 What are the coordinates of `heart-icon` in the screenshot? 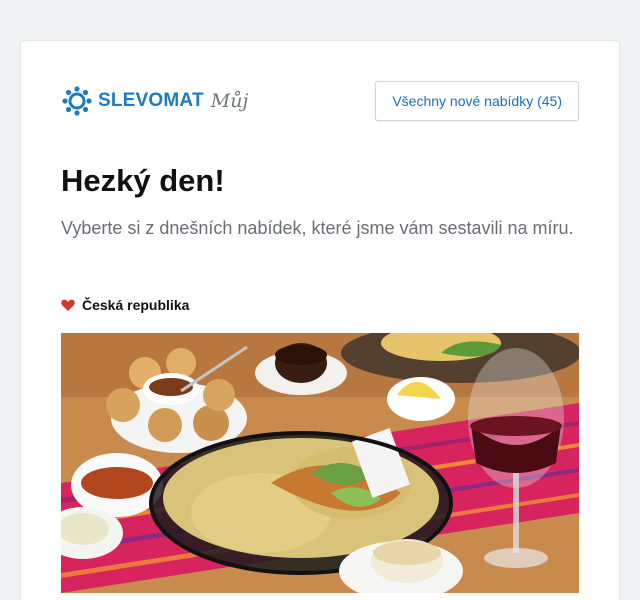 It's located at (68, 305).